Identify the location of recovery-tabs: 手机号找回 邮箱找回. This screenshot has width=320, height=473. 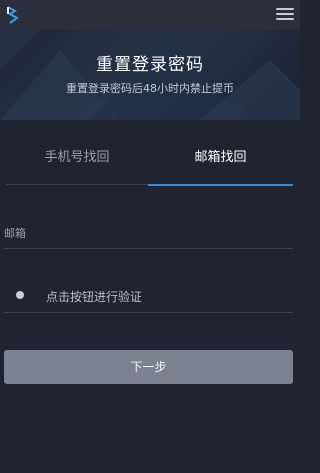
(150, 163).